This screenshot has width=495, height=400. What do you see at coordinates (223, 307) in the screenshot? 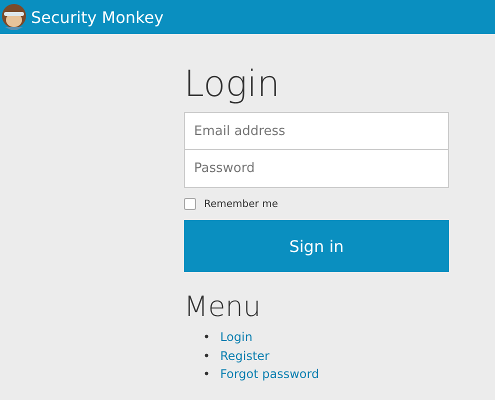
I see `menu-heading: Menu` at bounding box center [223, 307].